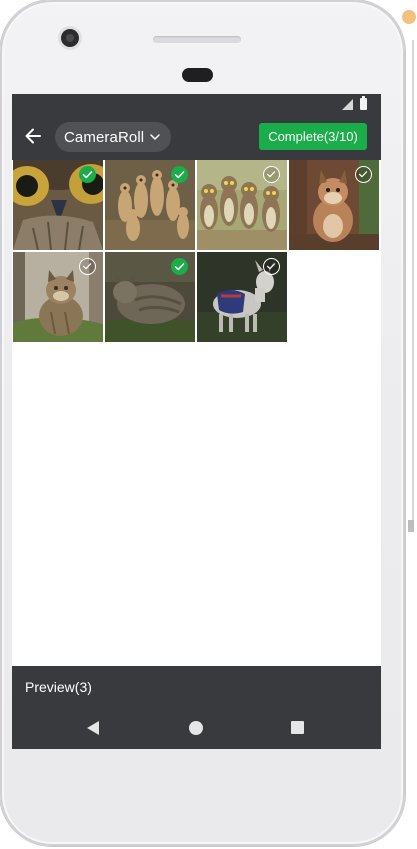 This screenshot has width=417, height=849. What do you see at coordinates (197, 75) in the screenshot?
I see `proximity-sensor` at bounding box center [197, 75].